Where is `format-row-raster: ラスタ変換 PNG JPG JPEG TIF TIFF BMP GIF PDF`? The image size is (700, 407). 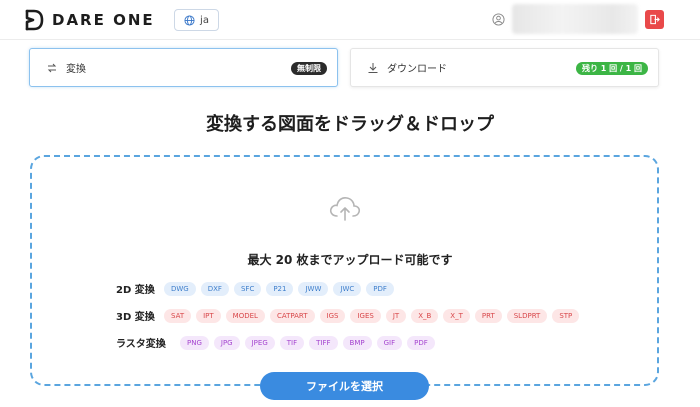 format-row-raster: ラスタ変換 PNG JPG JPEG TIF TIFF BMP GIF PDF is located at coordinates (275, 342).